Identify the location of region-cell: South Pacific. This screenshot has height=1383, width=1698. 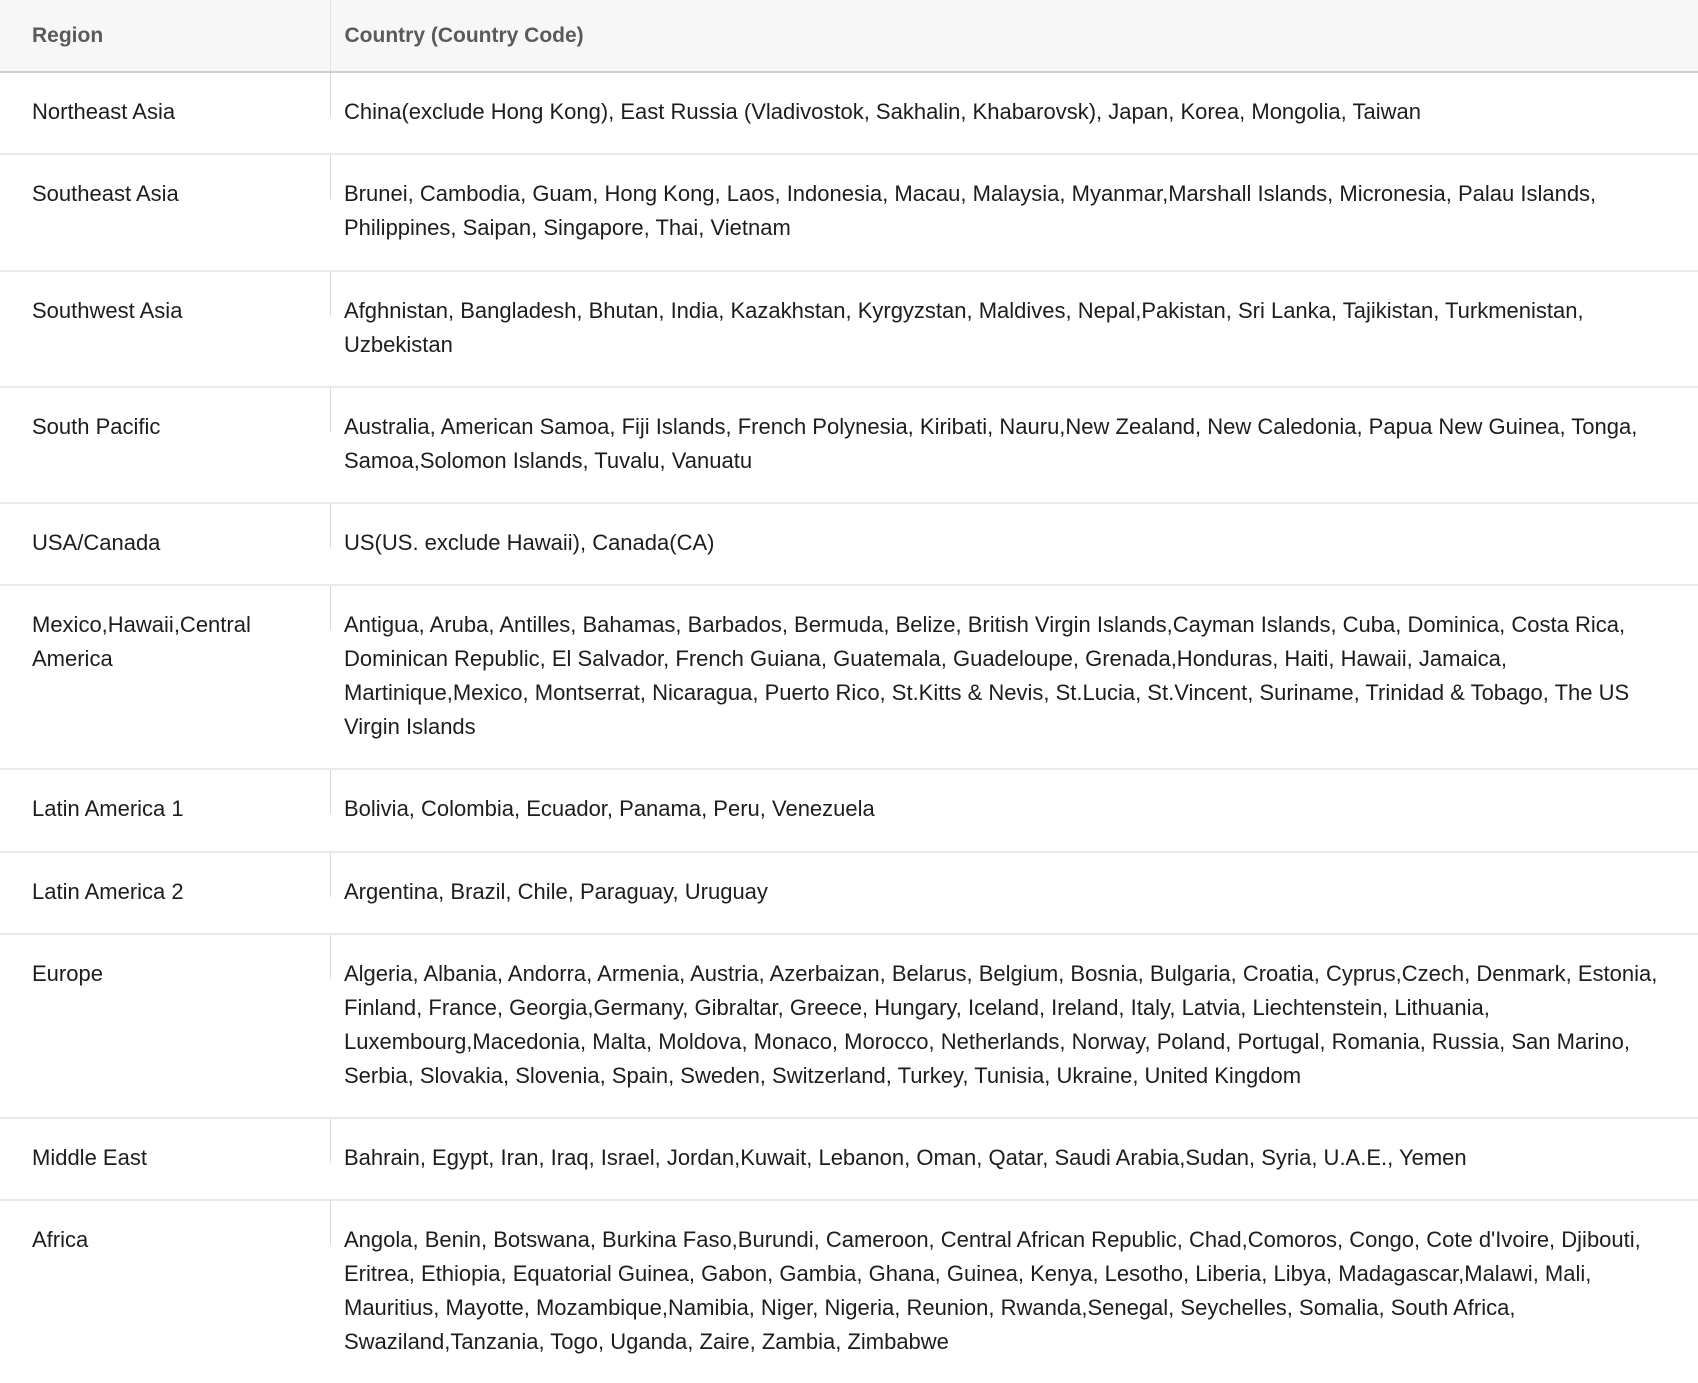
(165, 445).